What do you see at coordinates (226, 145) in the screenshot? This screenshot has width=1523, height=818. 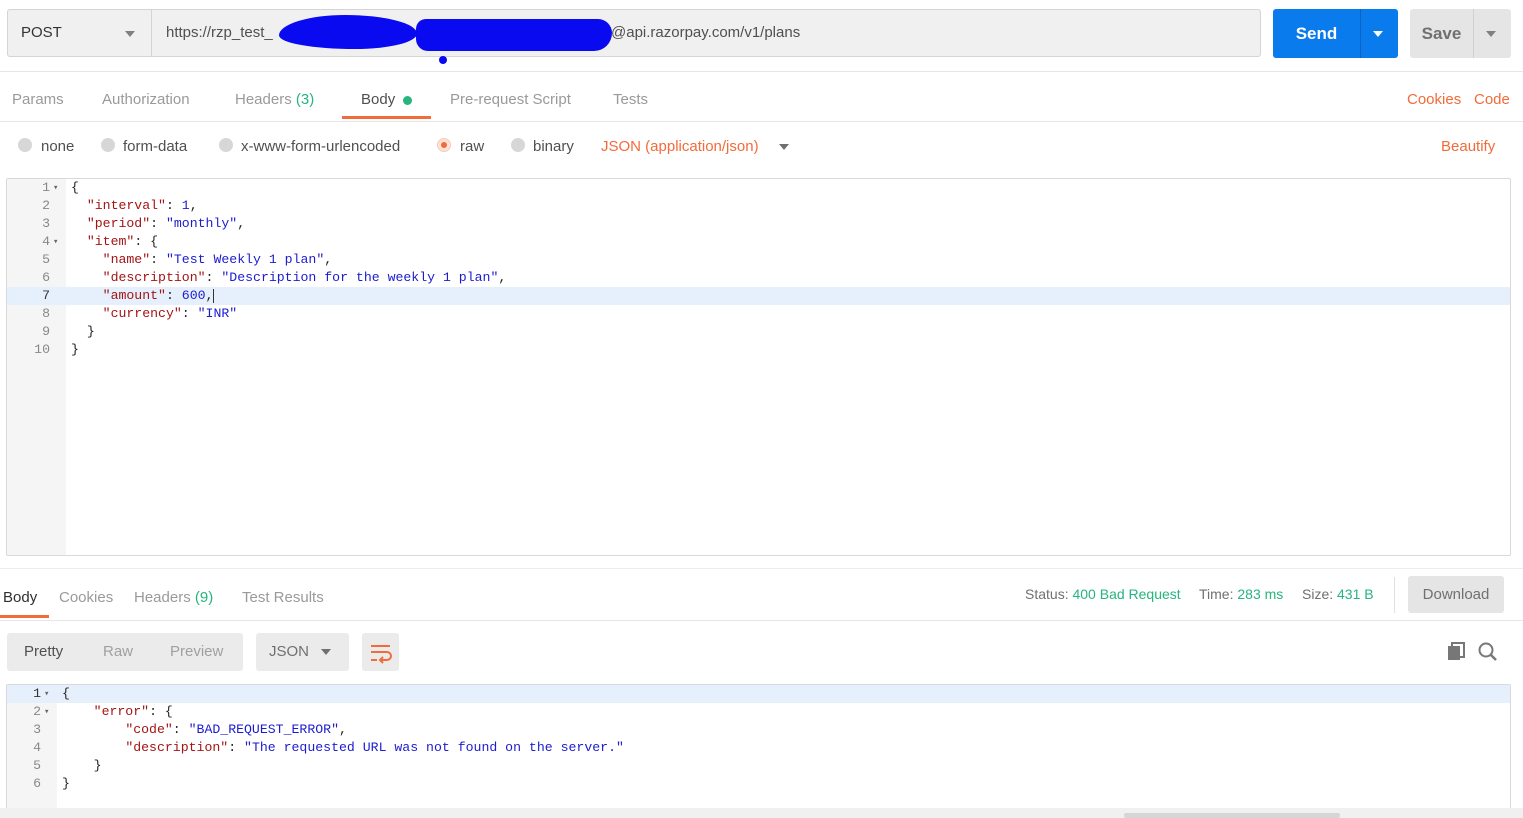 I see `radio-urlencoded` at bounding box center [226, 145].